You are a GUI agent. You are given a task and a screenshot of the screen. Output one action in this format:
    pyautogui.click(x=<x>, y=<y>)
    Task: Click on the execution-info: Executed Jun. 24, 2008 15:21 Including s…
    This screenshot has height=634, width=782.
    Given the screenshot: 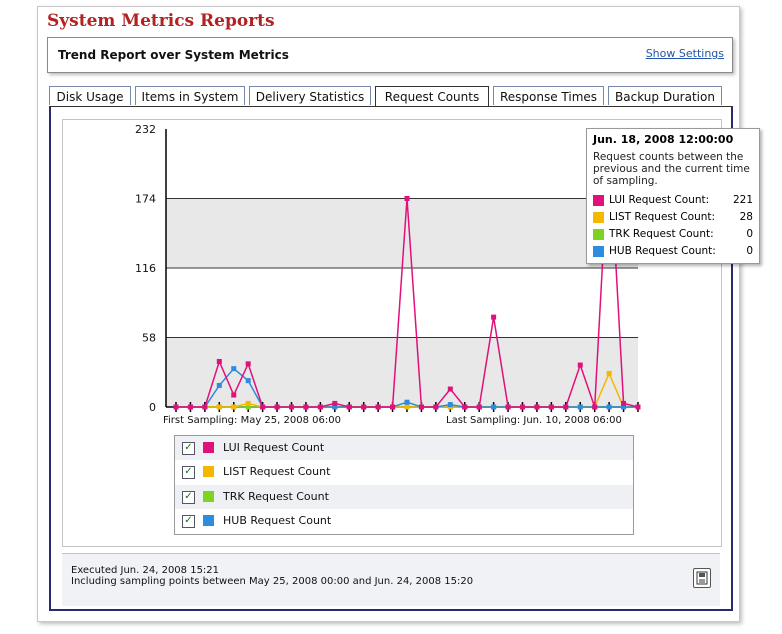 What is the action you would take?
    pyautogui.click(x=272, y=576)
    